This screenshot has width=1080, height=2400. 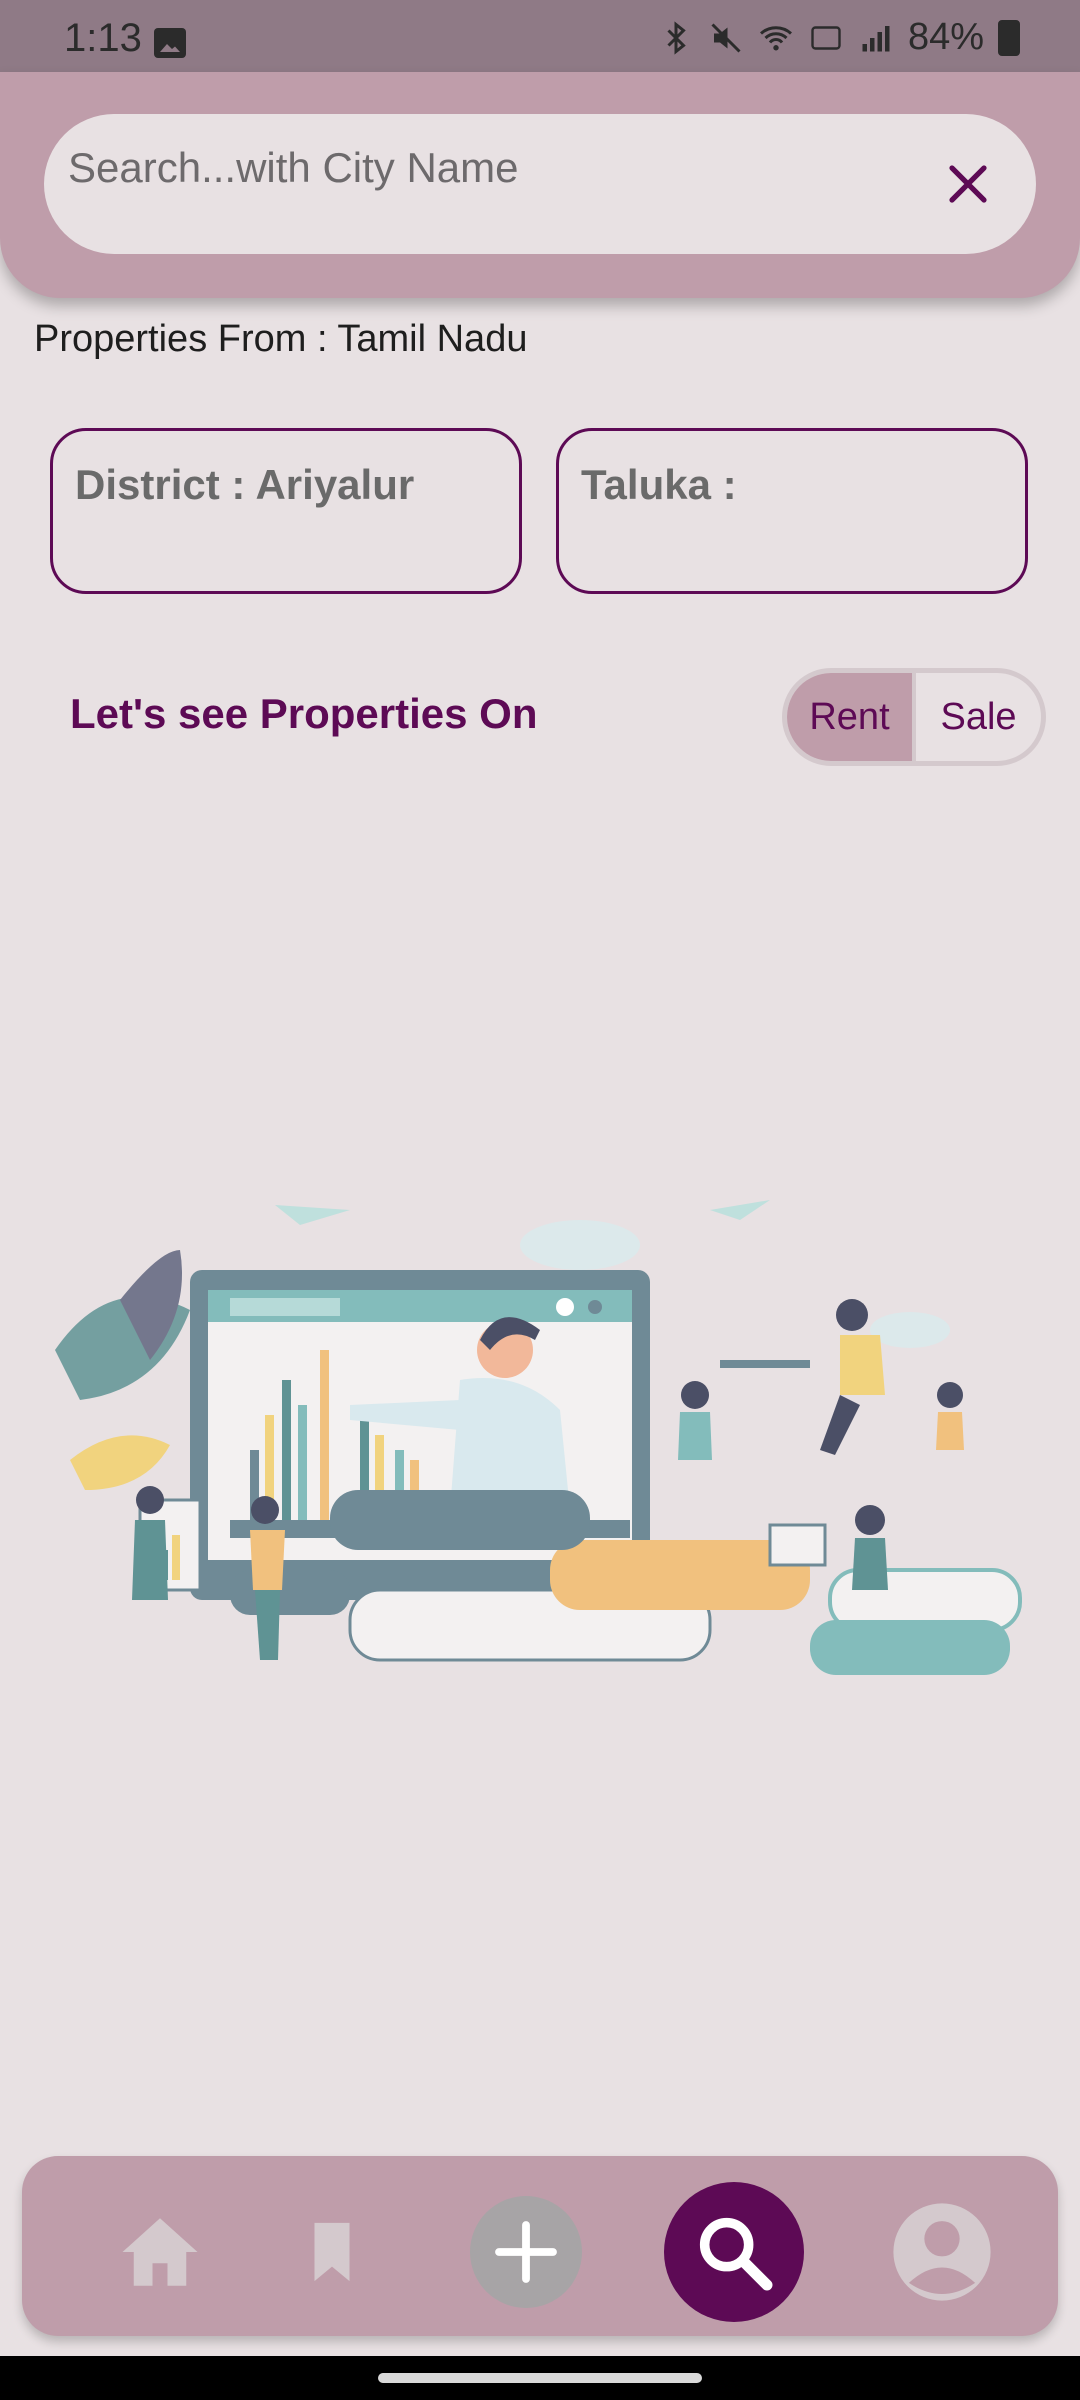 I want to click on signal-icon, so click(x=876, y=38).